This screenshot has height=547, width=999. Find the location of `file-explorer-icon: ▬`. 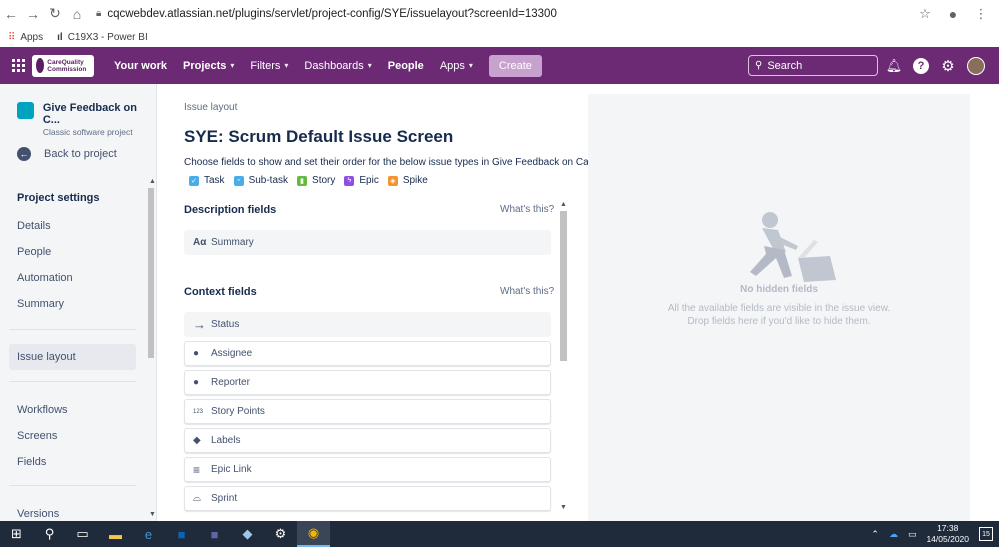

file-explorer-icon: ▬ is located at coordinates (115, 534).